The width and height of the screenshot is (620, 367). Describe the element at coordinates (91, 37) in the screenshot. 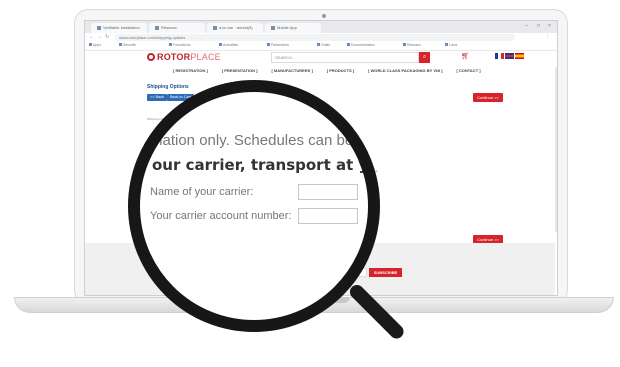

I see `back-arrow-icon: ←` at that location.